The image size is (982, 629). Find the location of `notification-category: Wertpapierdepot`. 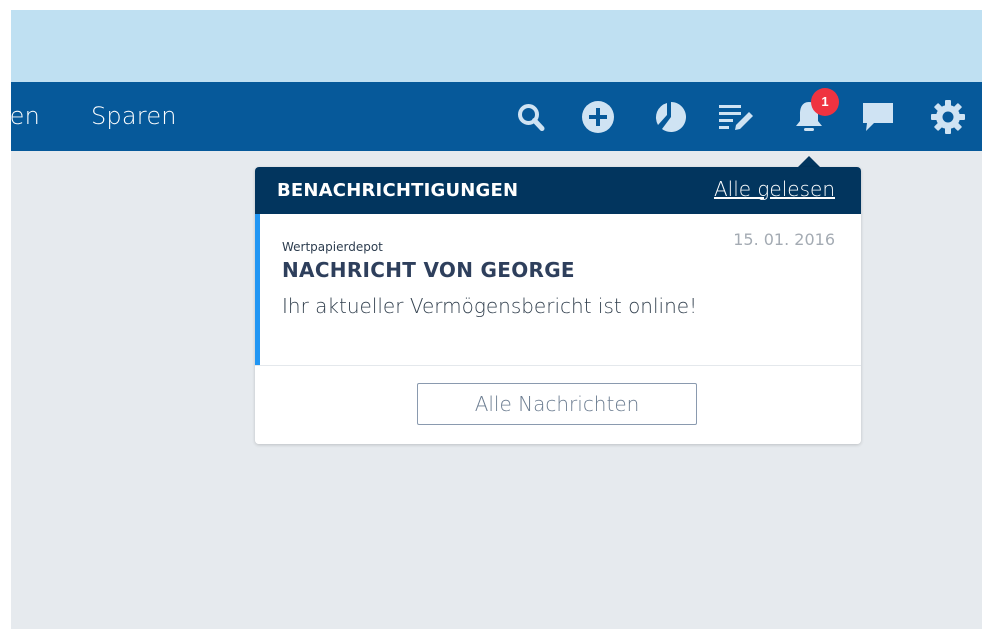

notification-category: Wertpapierdepot is located at coordinates (332, 247).